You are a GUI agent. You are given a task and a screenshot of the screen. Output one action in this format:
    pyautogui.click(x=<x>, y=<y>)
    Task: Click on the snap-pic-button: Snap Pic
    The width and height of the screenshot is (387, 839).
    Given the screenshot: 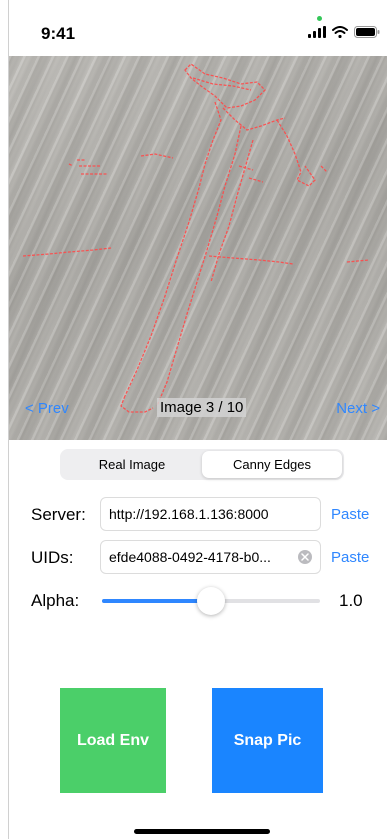 What is the action you would take?
    pyautogui.click(x=267, y=740)
    